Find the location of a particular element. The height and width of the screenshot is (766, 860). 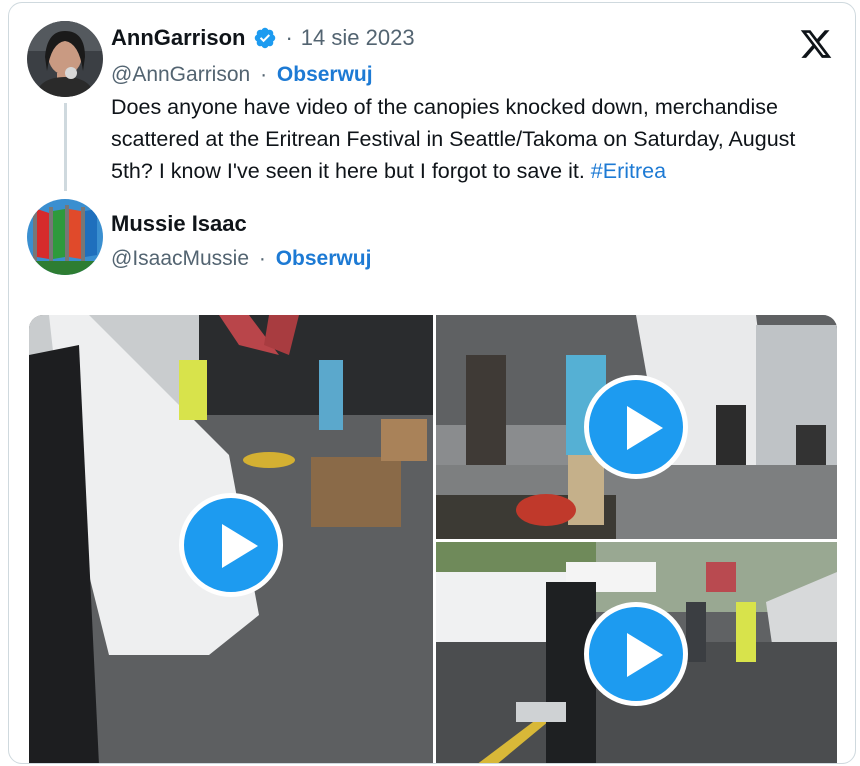

author-handle: @AnnGarrison is located at coordinates (180, 74).